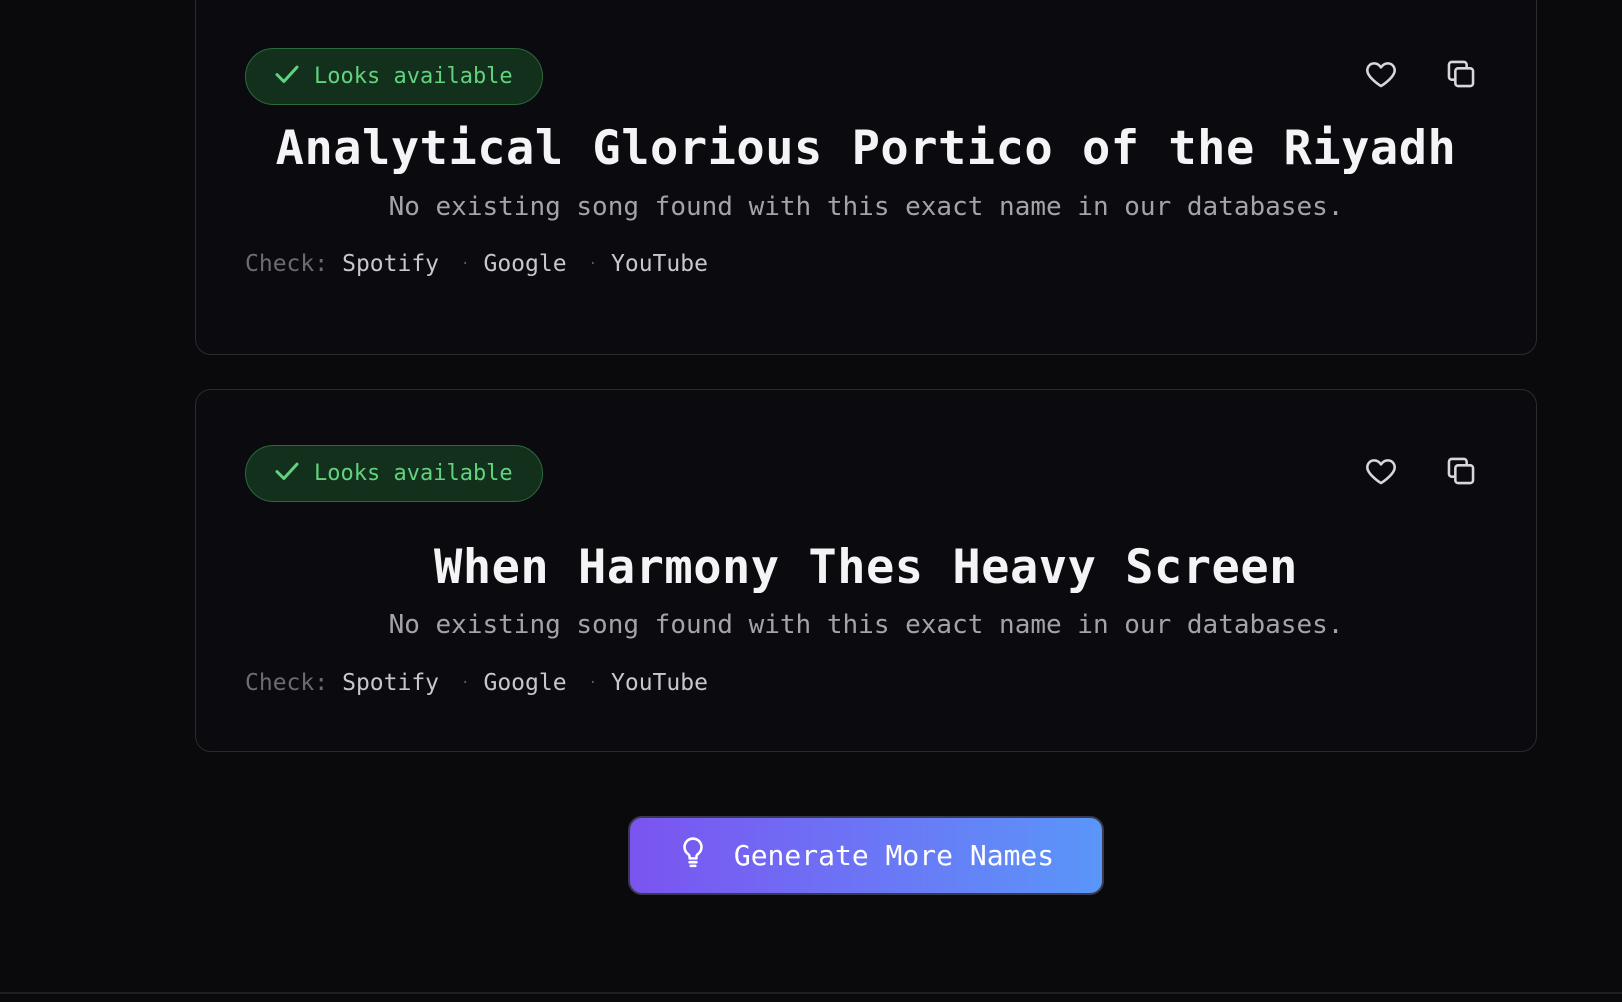 This screenshot has width=1622, height=1002. I want to click on generate-button-label: Generate More Names, so click(894, 855).